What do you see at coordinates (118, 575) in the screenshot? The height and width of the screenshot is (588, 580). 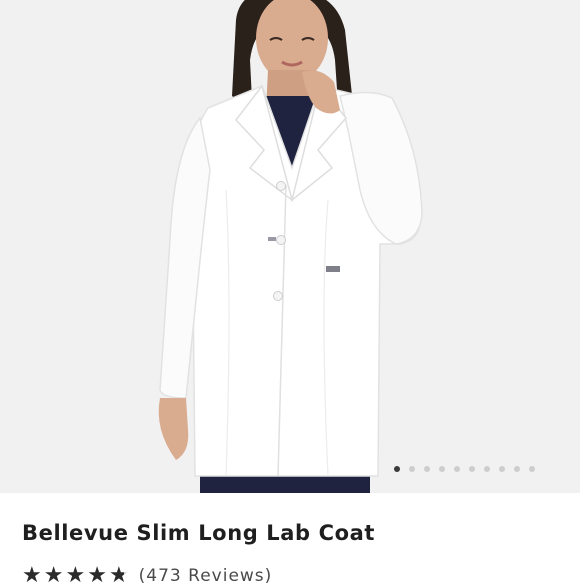 I see `star-half-icon: ★` at bounding box center [118, 575].